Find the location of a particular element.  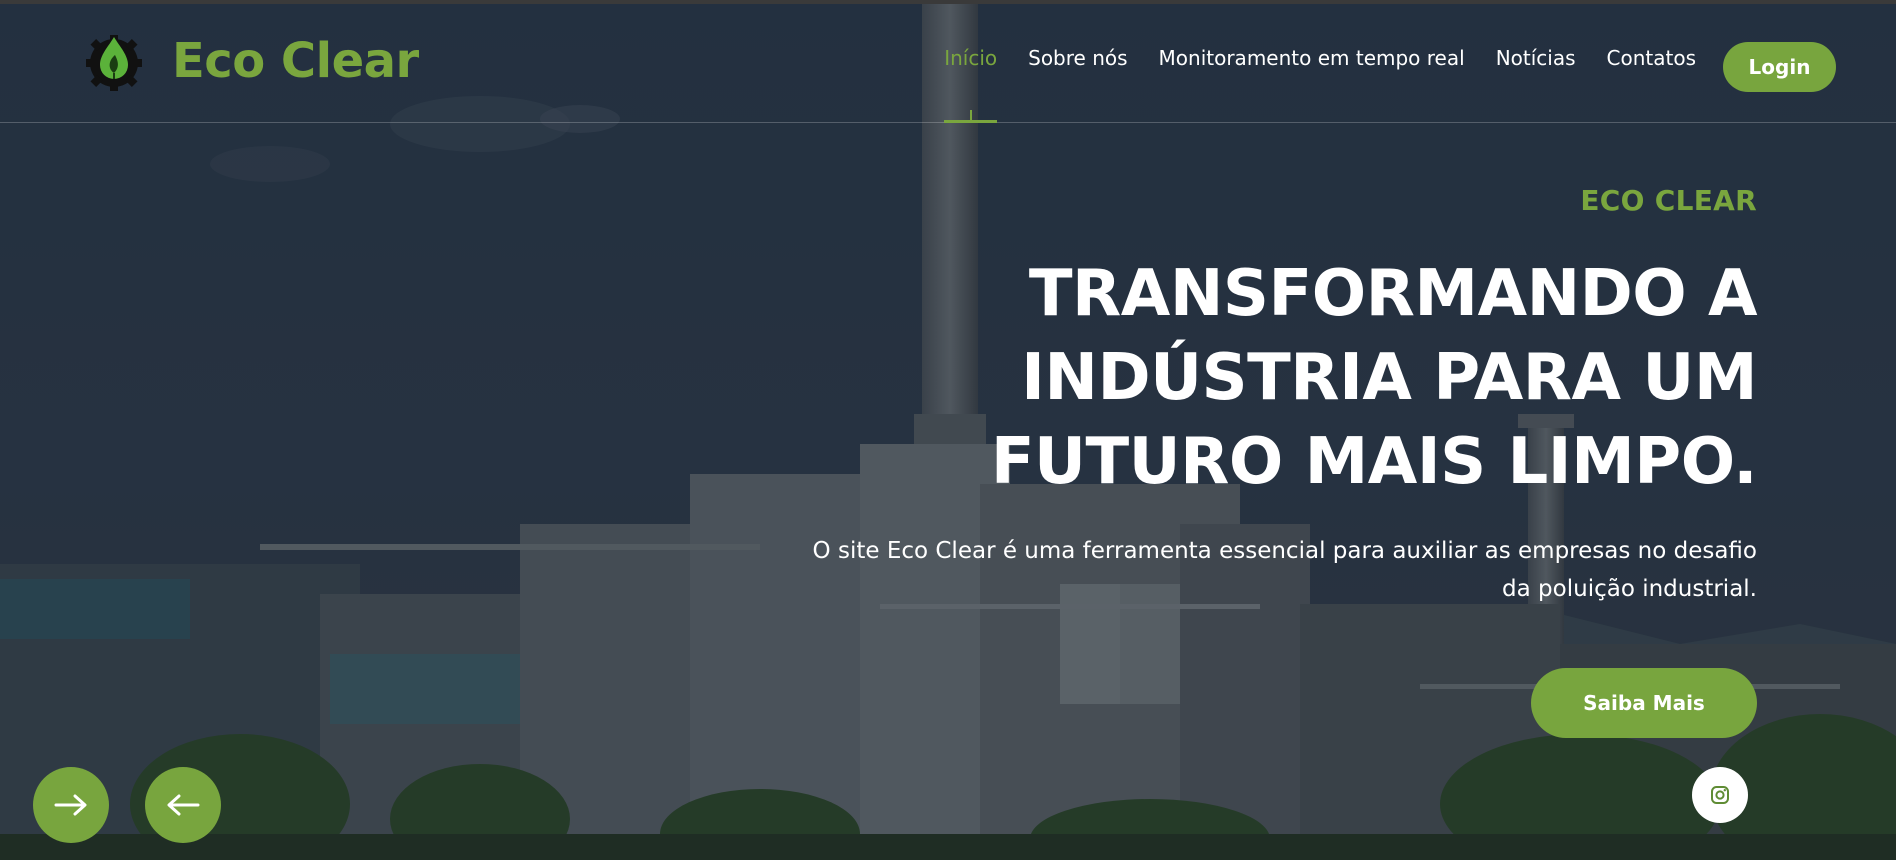

nav-item-label: Monitoramento em tempo real is located at coordinates (1311, 58).